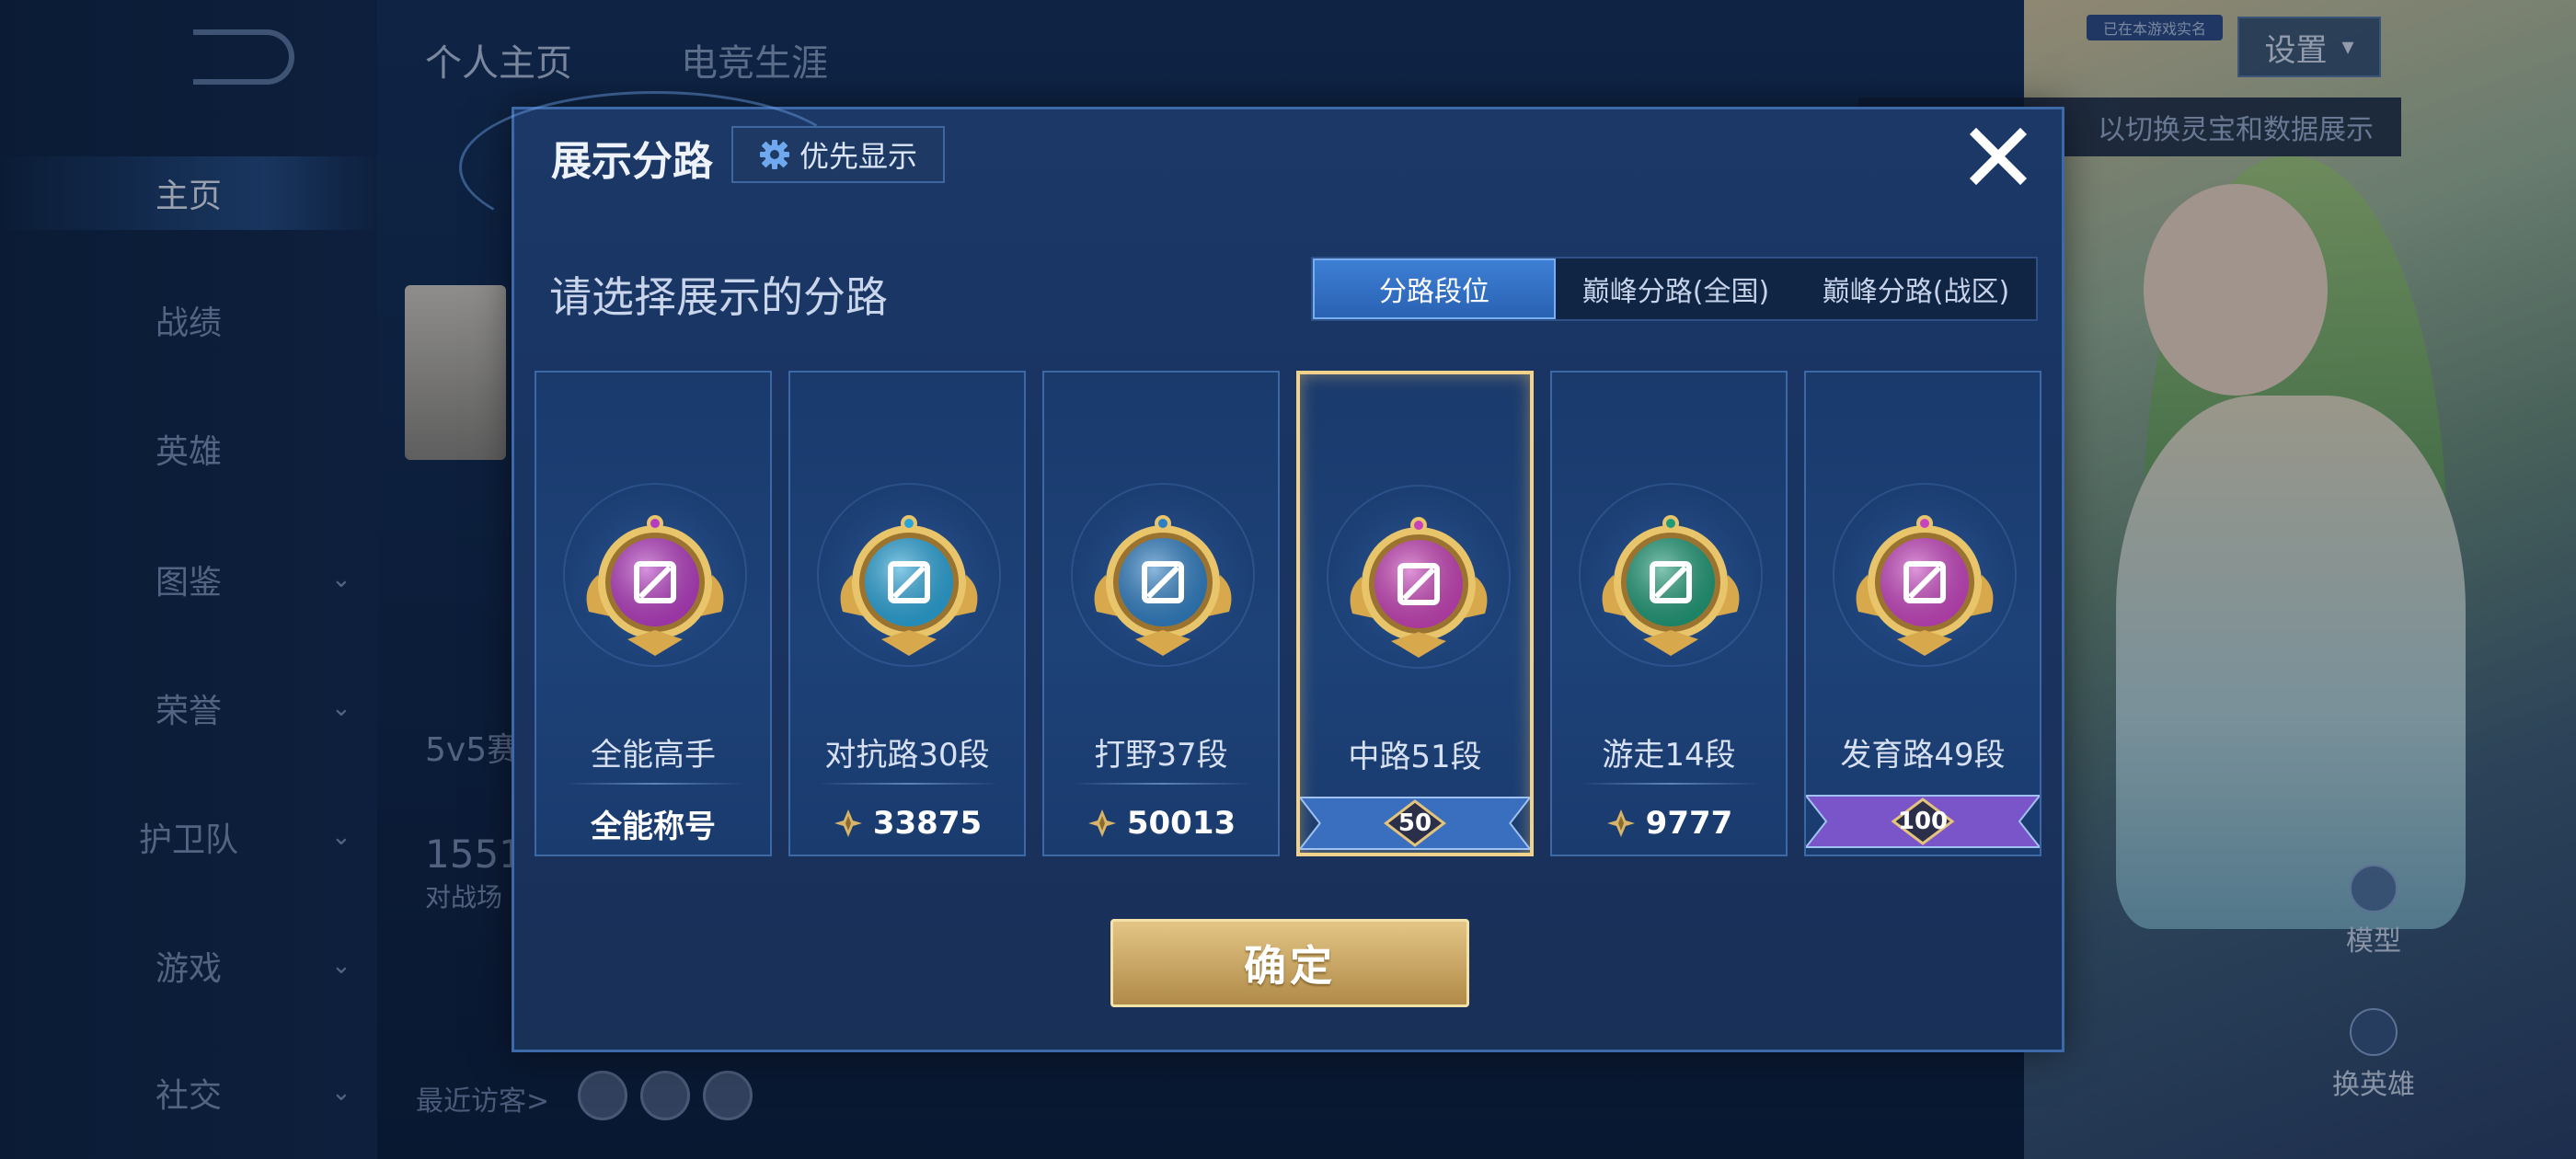  I want to click on rank-ribbon: 50, so click(1415, 823).